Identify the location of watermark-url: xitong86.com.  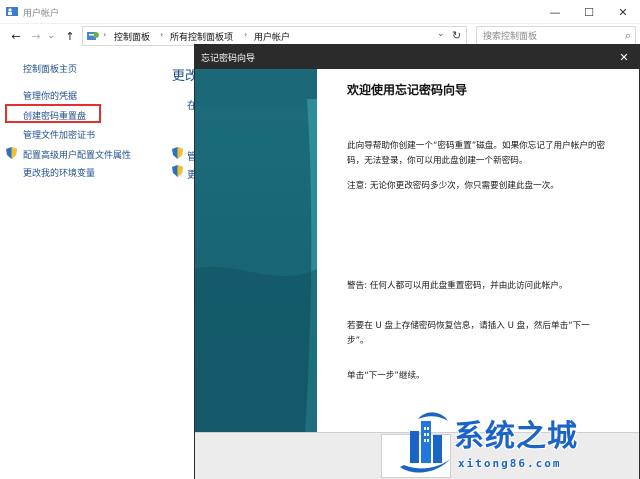
(510, 463).